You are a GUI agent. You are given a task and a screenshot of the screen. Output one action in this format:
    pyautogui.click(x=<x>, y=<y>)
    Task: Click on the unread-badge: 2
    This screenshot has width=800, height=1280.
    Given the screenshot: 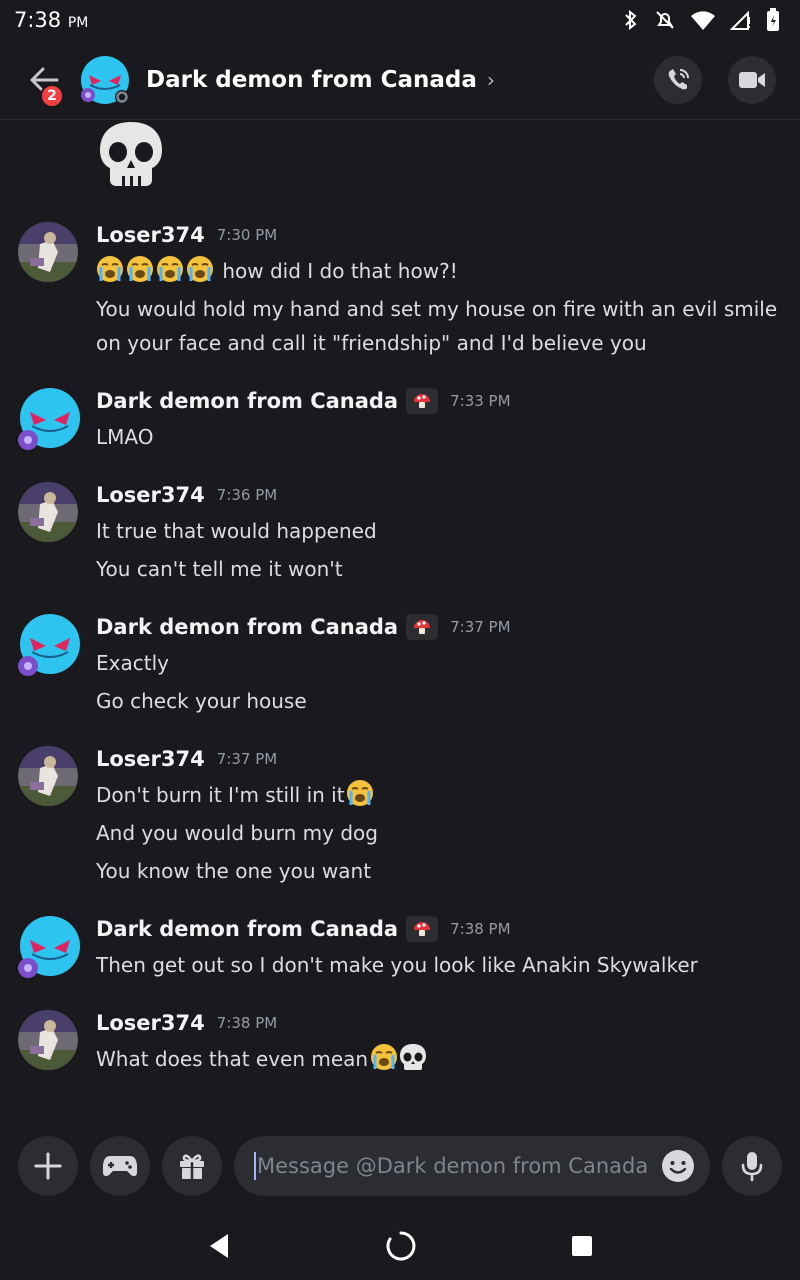 What is the action you would take?
    pyautogui.click(x=52, y=95)
    